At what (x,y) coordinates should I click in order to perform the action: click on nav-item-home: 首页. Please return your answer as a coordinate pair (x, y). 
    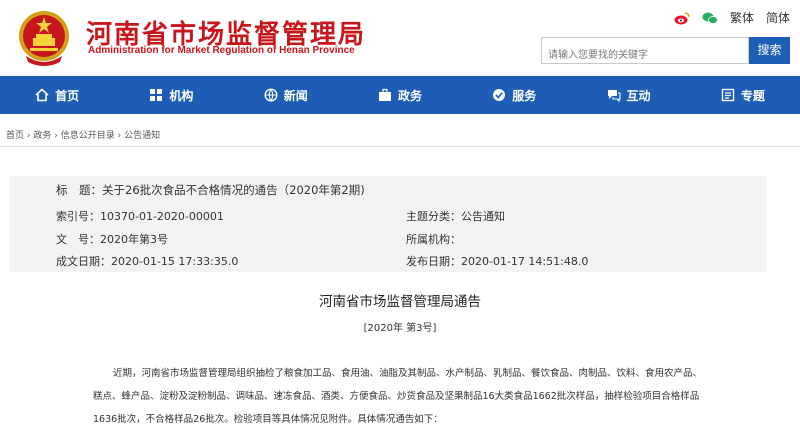
    Looking at the image, I should click on (57, 95).